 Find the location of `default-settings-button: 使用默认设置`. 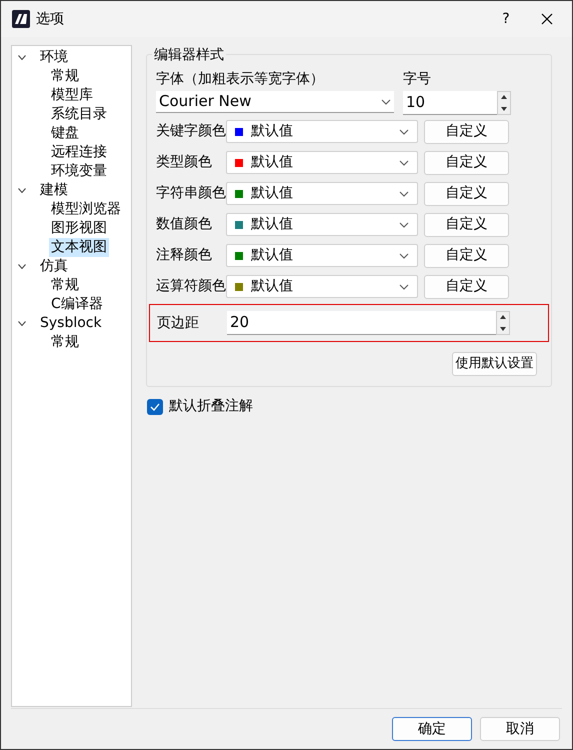

default-settings-button: 使用默认设置 is located at coordinates (494, 364).